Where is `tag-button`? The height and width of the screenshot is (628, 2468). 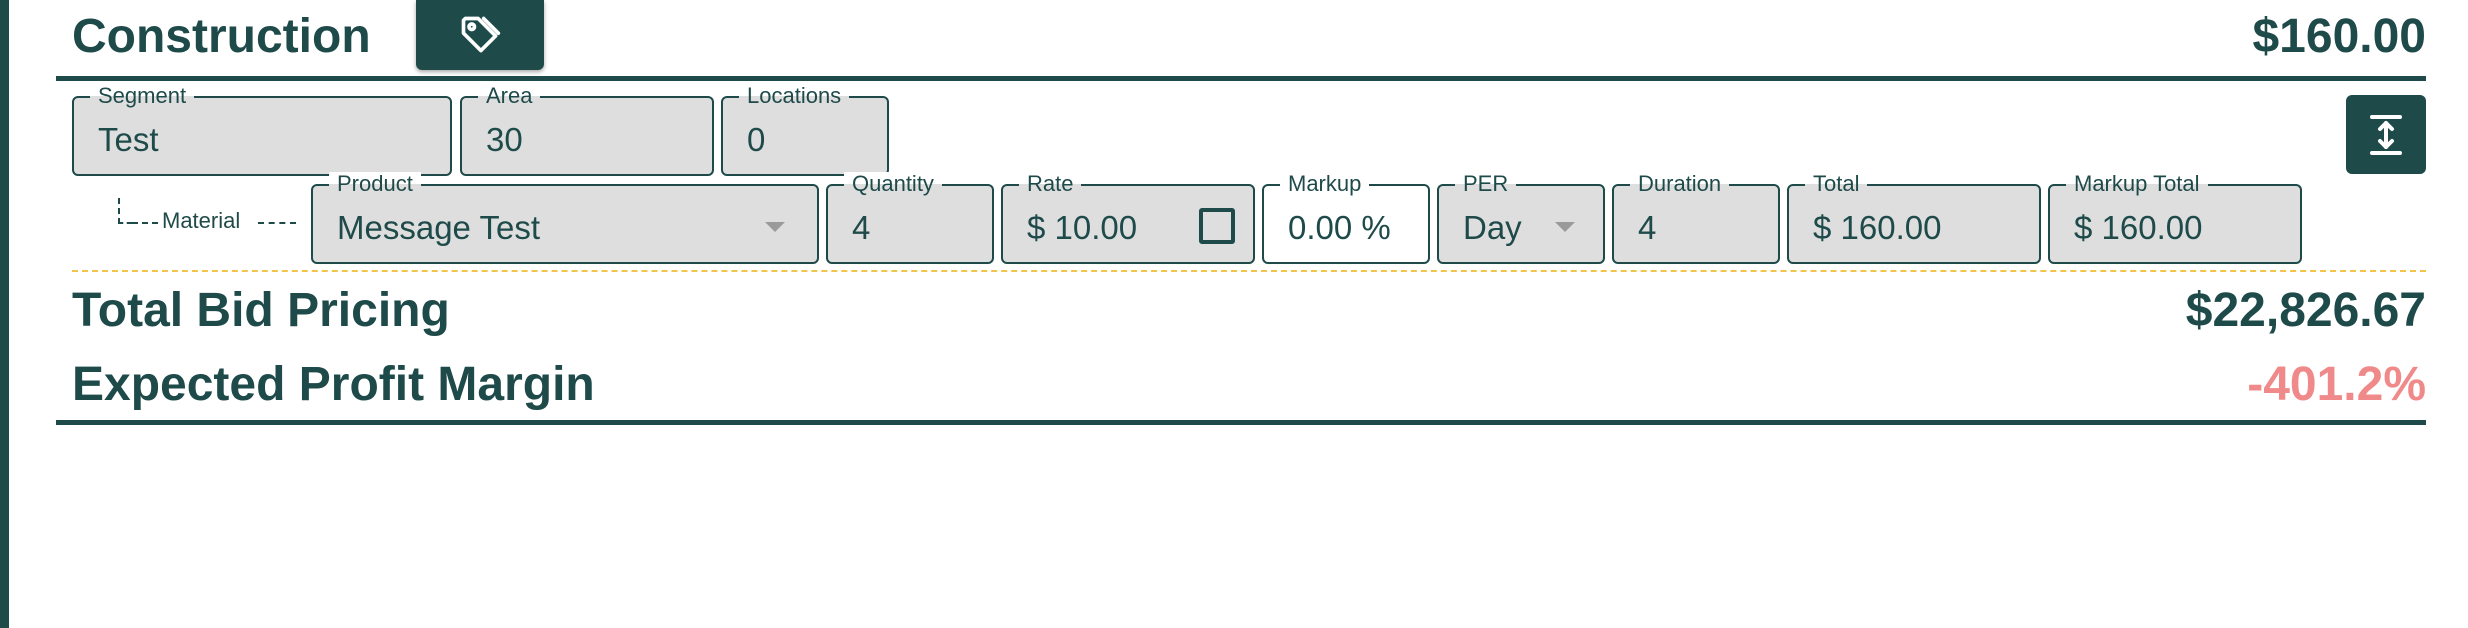
tag-button is located at coordinates (480, 35).